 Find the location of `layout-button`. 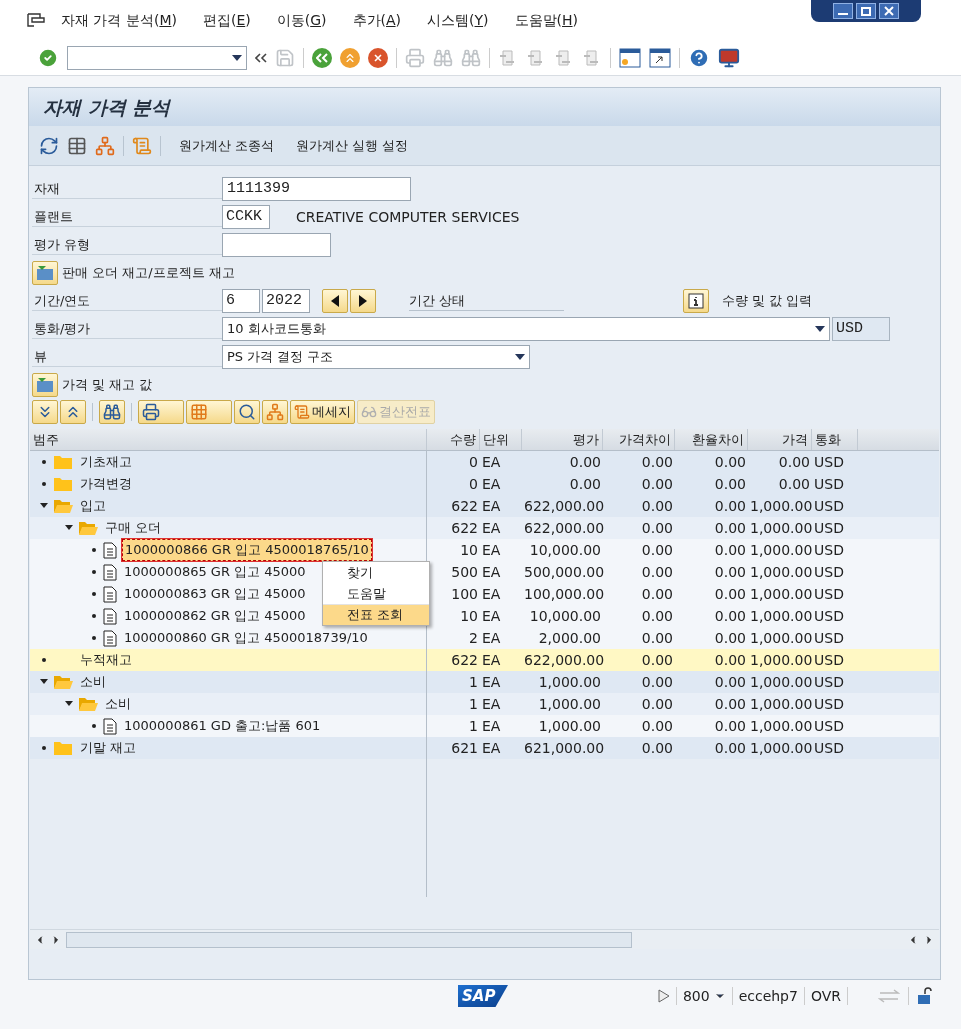

layout-button is located at coordinates (209, 412).